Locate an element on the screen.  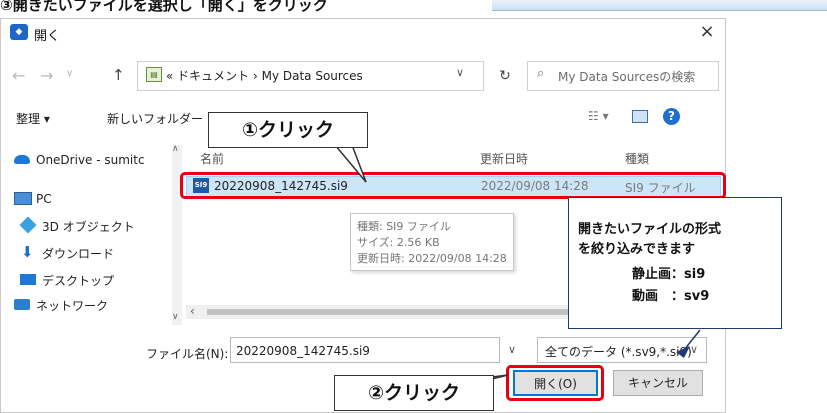
info-pointer-arrowhead is located at coordinates (683, 352).